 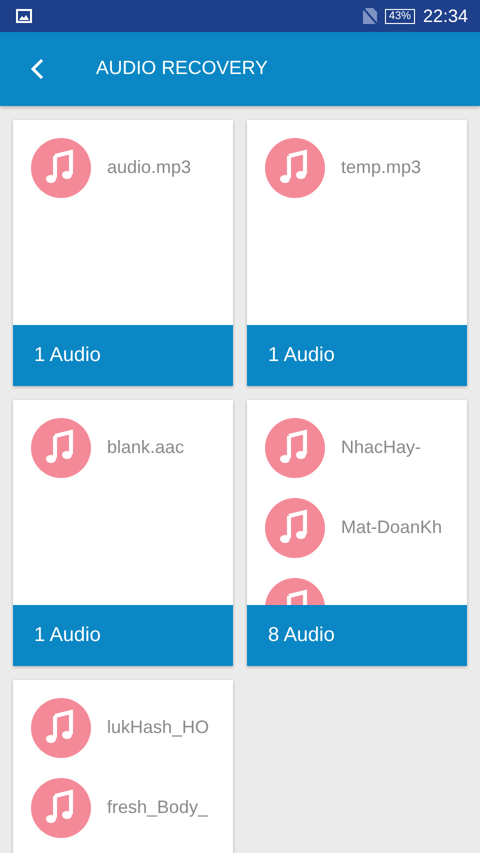 What do you see at coordinates (149, 167) in the screenshot?
I see `file-name: audio.mp3` at bounding box center [149, 167].